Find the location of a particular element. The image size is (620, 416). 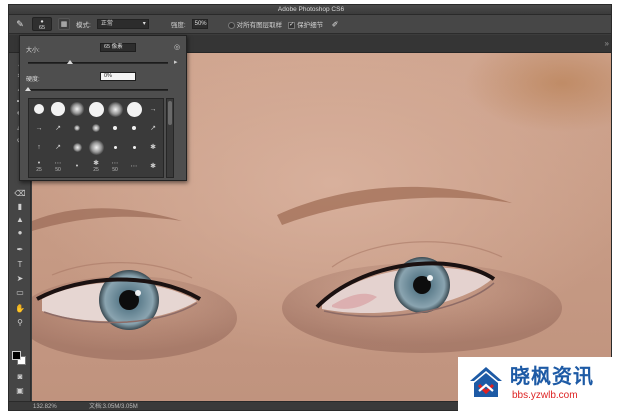

brush-preset: ✱ 25 is located at coordinates (96, 166).